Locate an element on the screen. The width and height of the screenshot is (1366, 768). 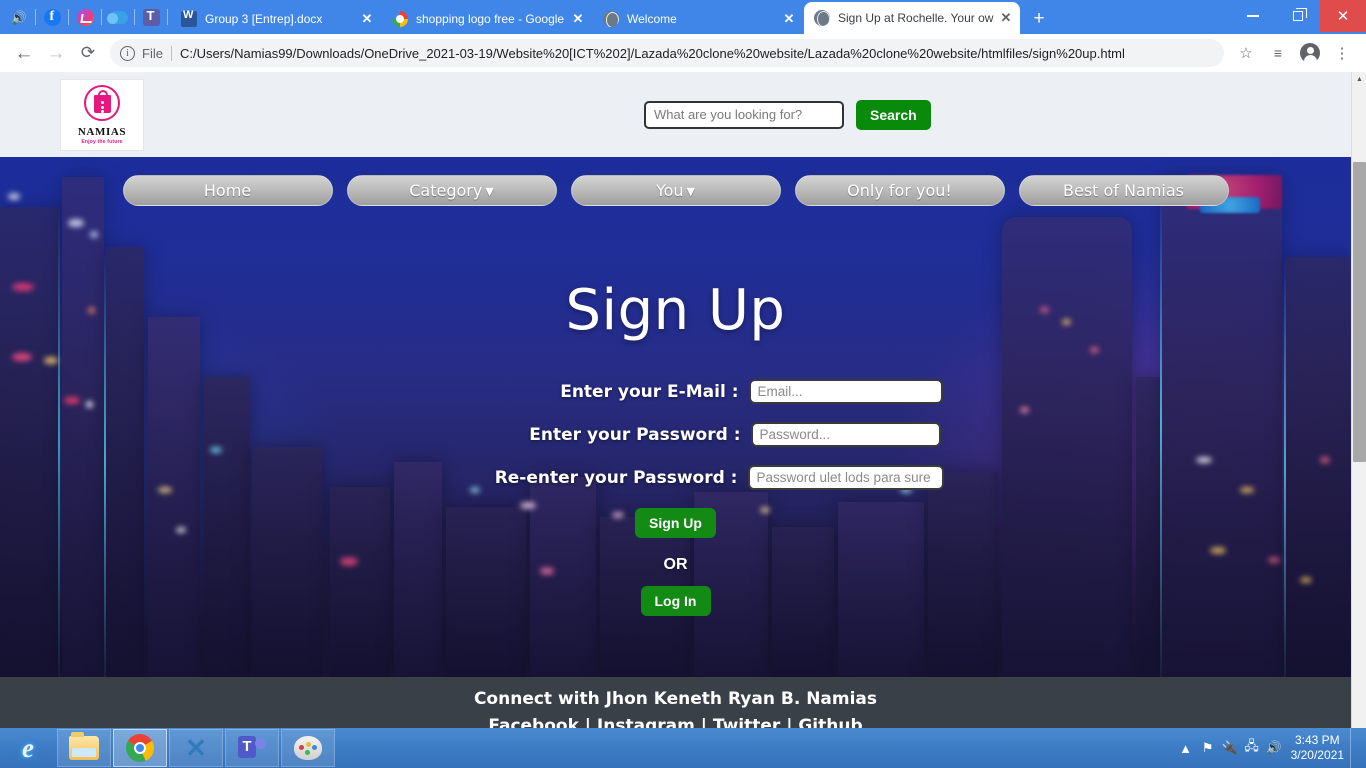
back-button: ← is located at coordinates (24, 53).